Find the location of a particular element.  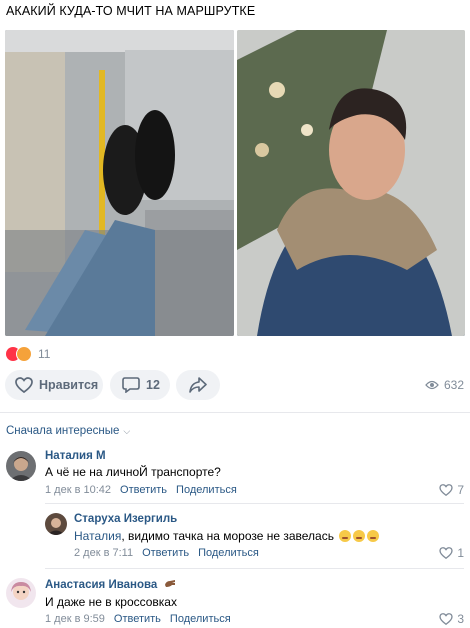

comments-sort: Сначала интересные ⌵ is located at coordinates (68, 431).